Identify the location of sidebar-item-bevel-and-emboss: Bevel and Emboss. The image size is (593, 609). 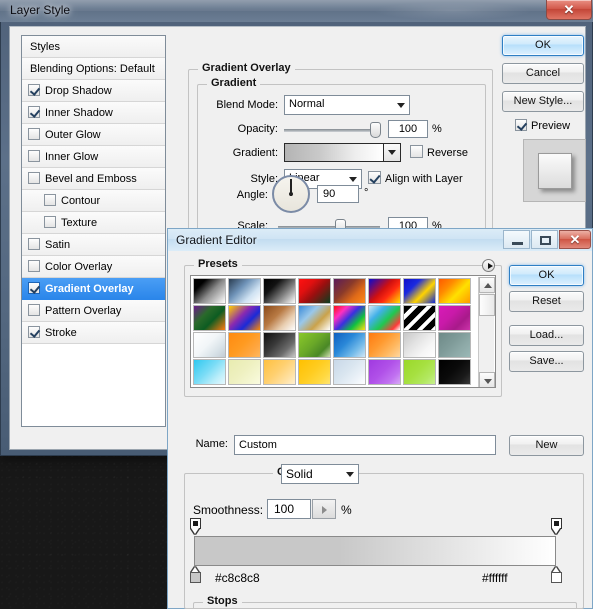
(93, 179).